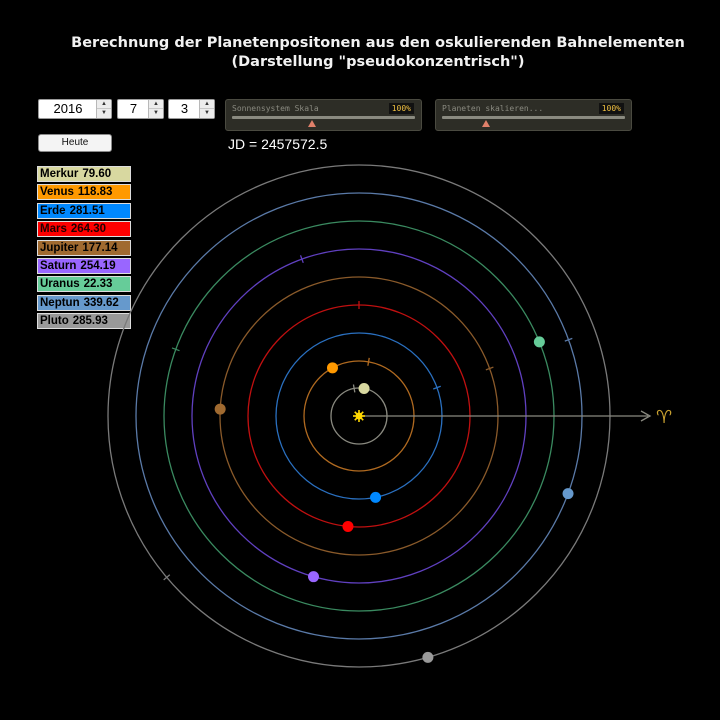 This screenshot has width=720, height=720. Describe the element at coordinates (376, 497) in the screenshot. I see `planet-erde` at that location.